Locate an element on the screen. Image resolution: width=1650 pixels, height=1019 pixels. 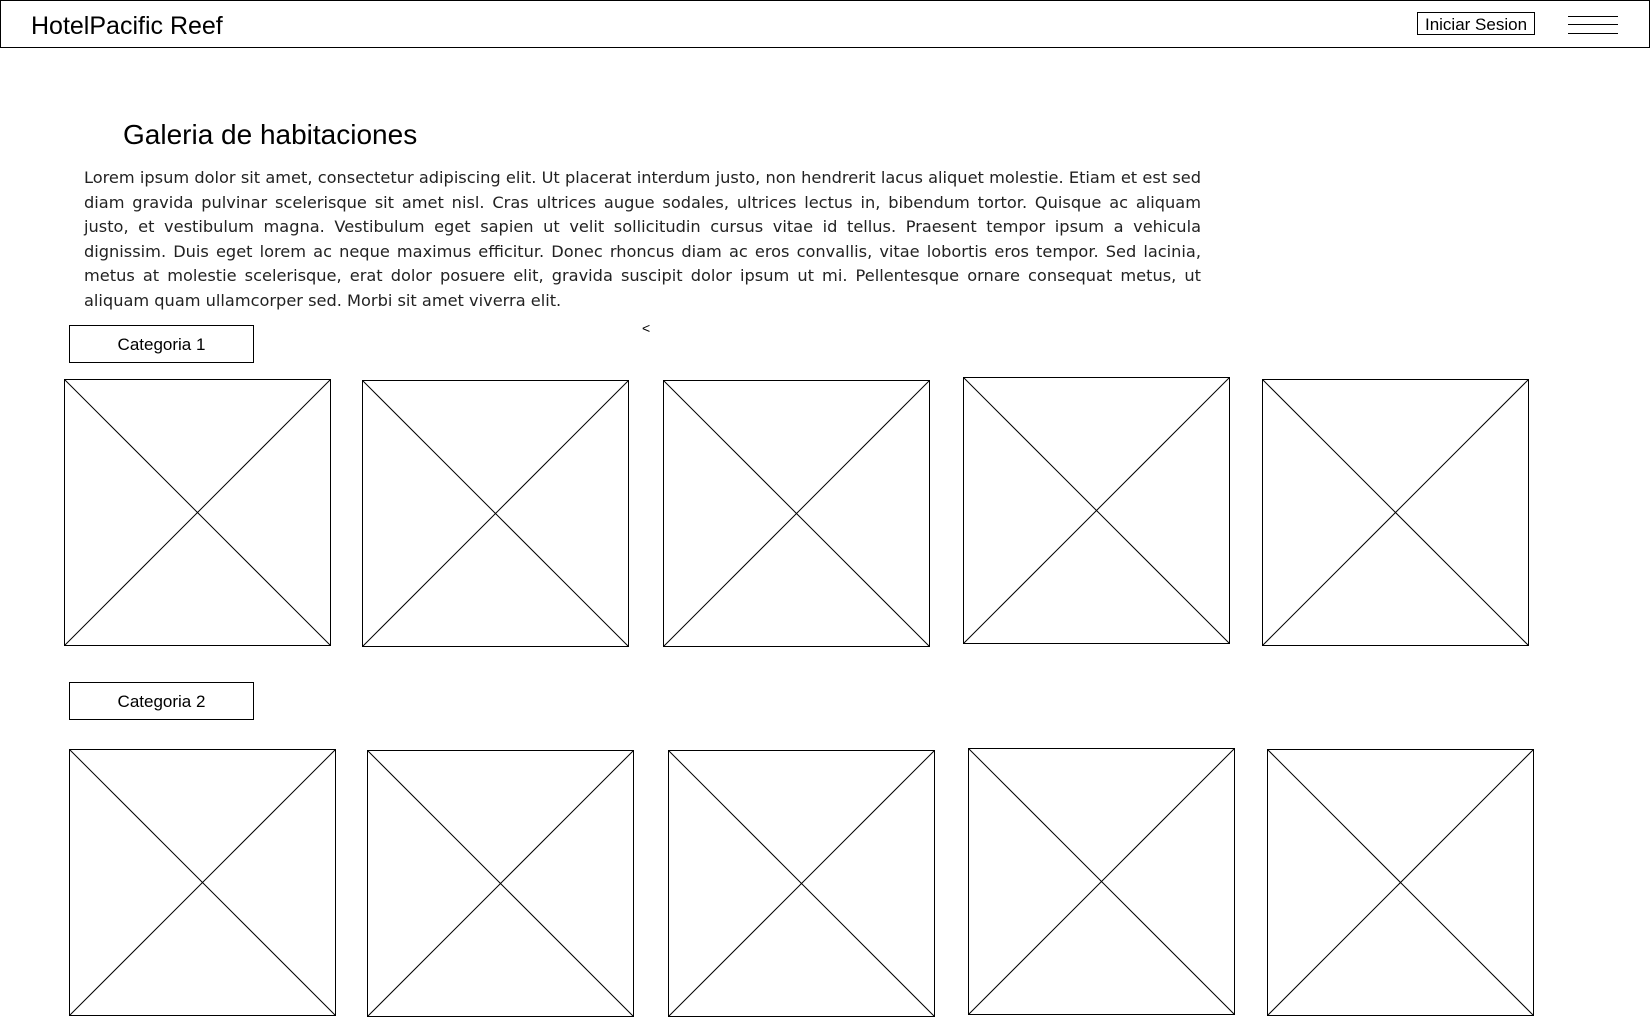
hamburger-menu-icon is located at coordinates (1593, 25).